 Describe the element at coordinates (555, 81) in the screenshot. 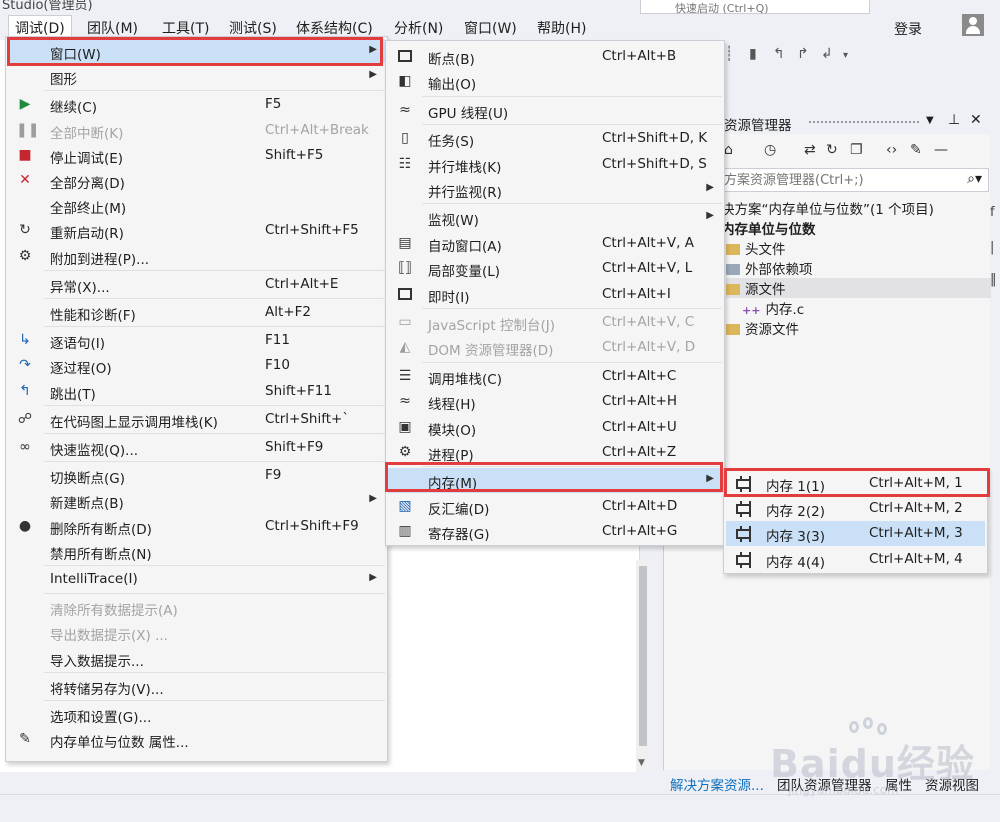

I see `window-menu-item: ◧ 输出(O)` at that location.